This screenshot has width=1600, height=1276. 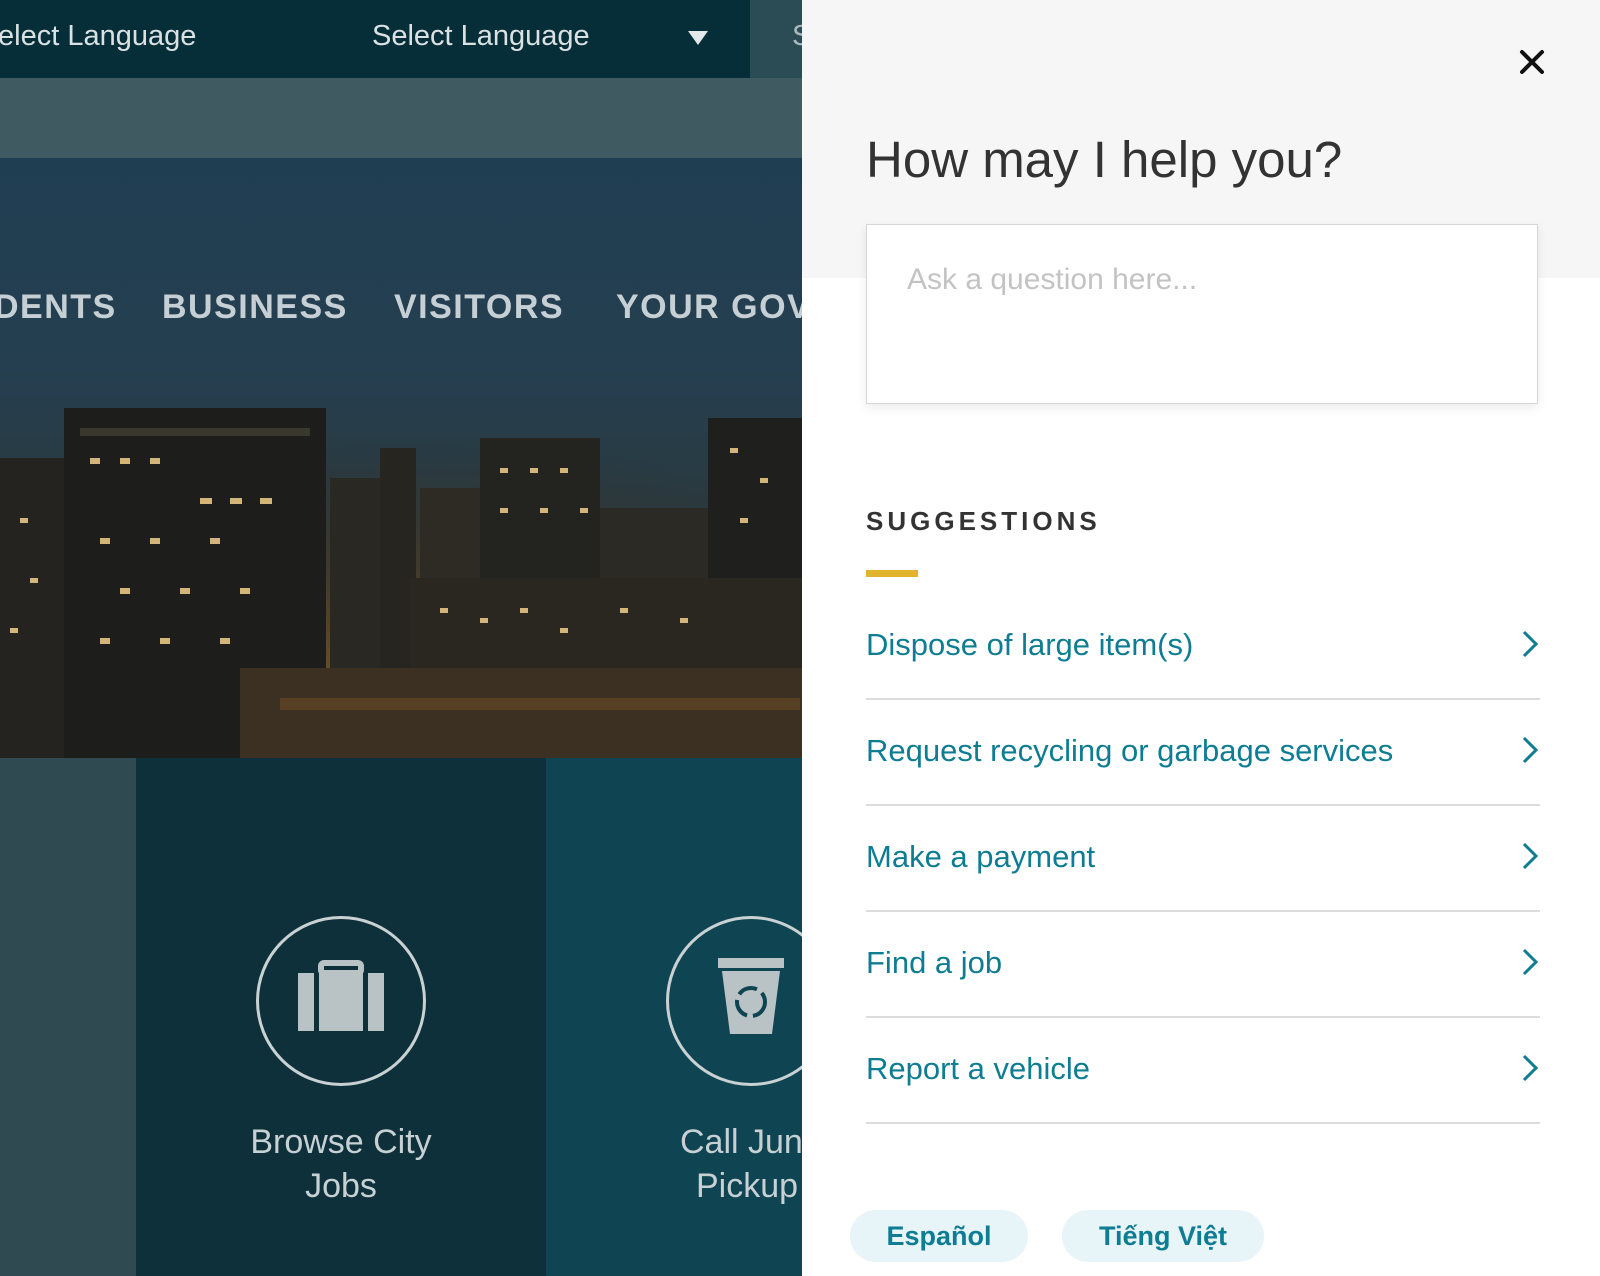 I want to click on nav-item-your-government: YOUR GOV, so click(x=709, y=307).